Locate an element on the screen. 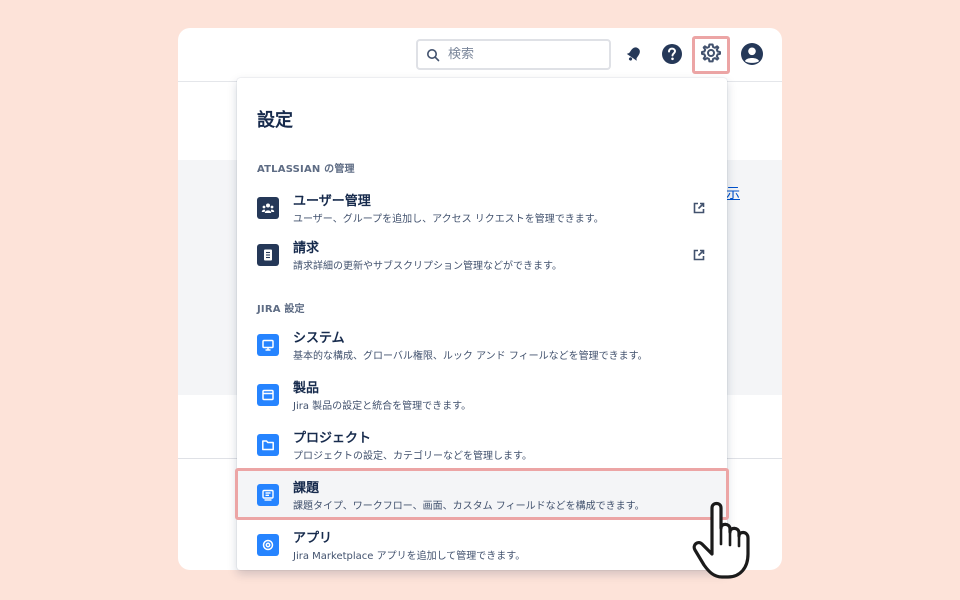  menu-item-description: Jira 製品の設定と統合を管理できます。 is located at coordinates (382, 406).